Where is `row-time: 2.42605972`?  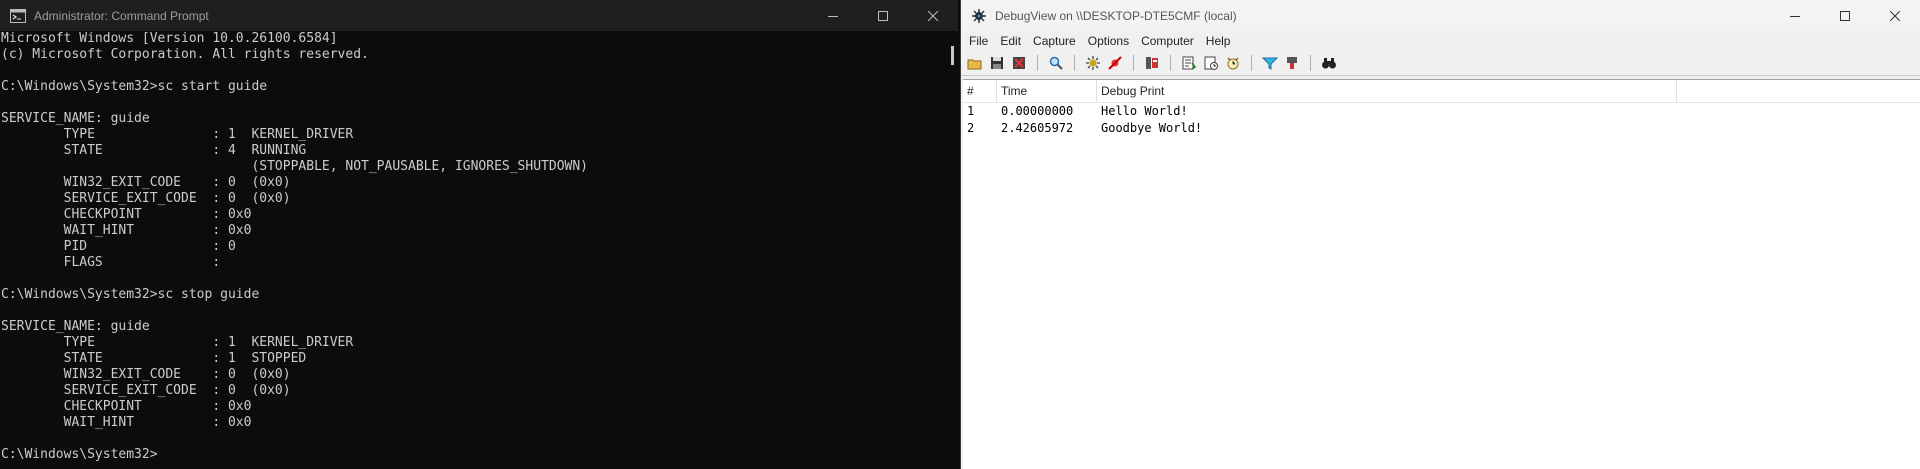 row-time: 2.42605972 is located at coordinates (1037, 128).